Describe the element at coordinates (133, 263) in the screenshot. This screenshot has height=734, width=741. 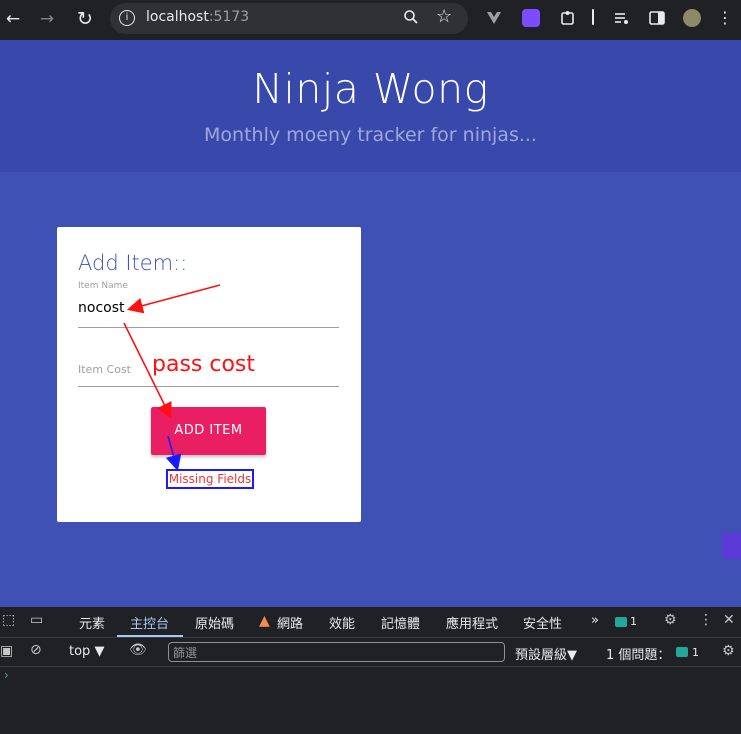
I see `card-title: Add Item::` at that location.